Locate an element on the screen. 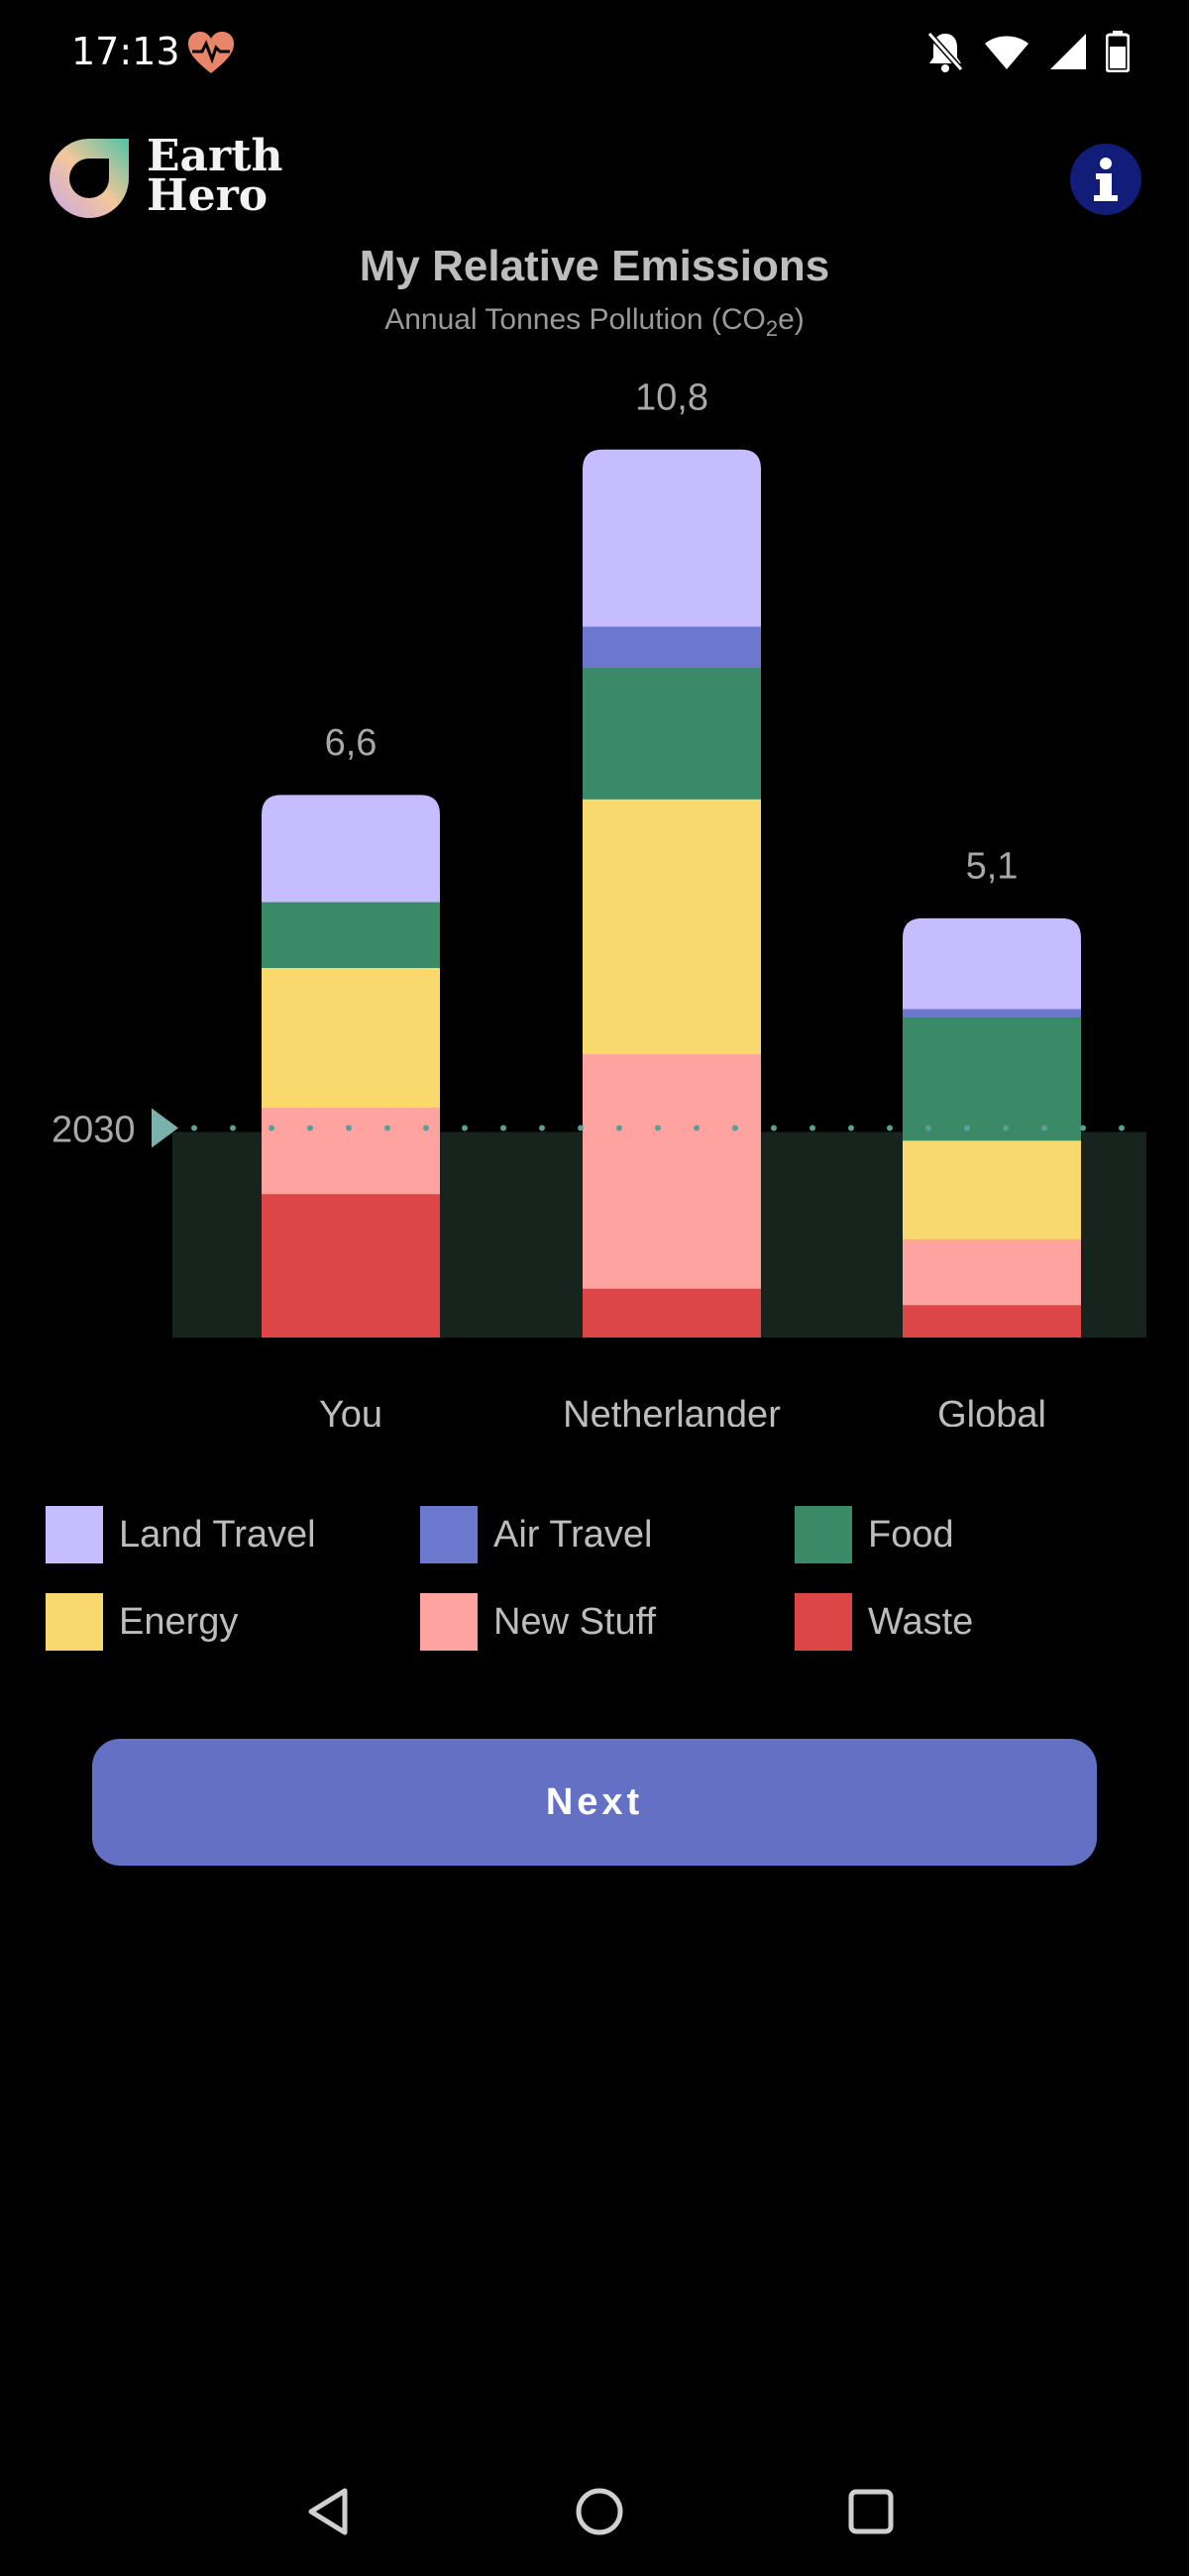 This screenshot has height=2576, width=1189. chart-subtitle-main: Annual Tonnes Pollution (CO is located at coordinates (575, 320).